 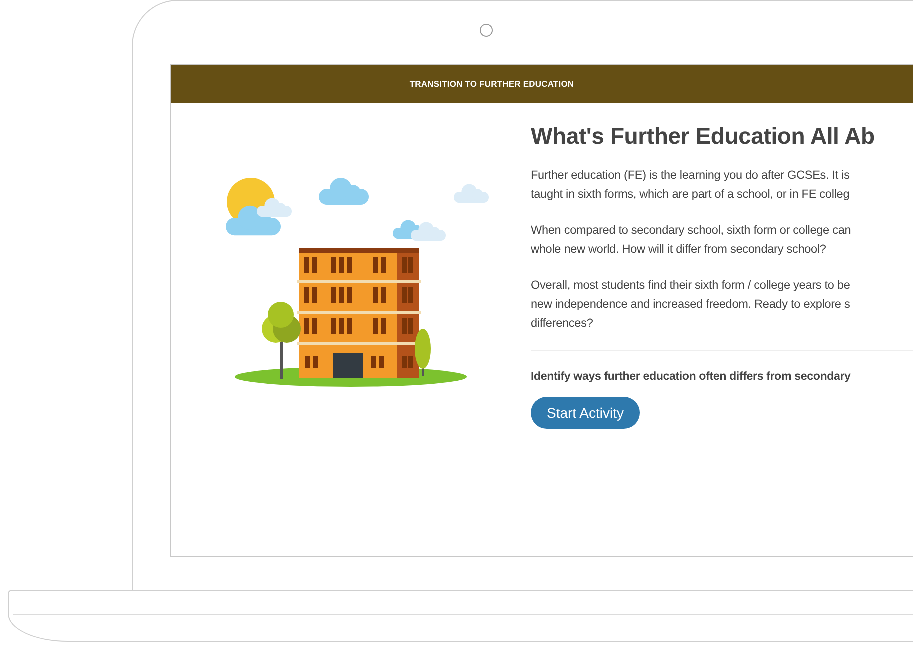 What do you see at coordinates (492, 84) in the screenshot?
I see `header-title: TRANSITION TO FURTHER EDUCATION` at bounding box center [492, 84].